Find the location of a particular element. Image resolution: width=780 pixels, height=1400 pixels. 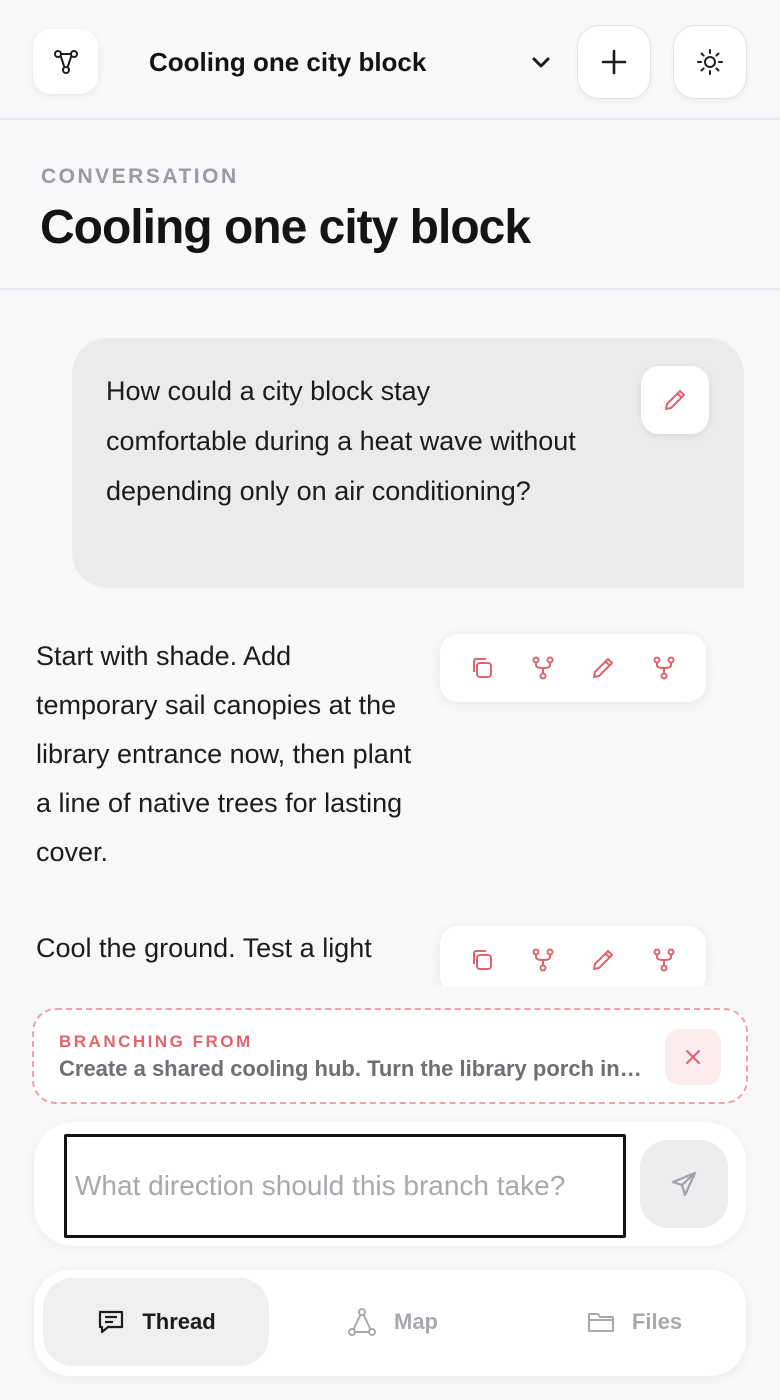

new-conversation-button is located at coordinates (614, 62).